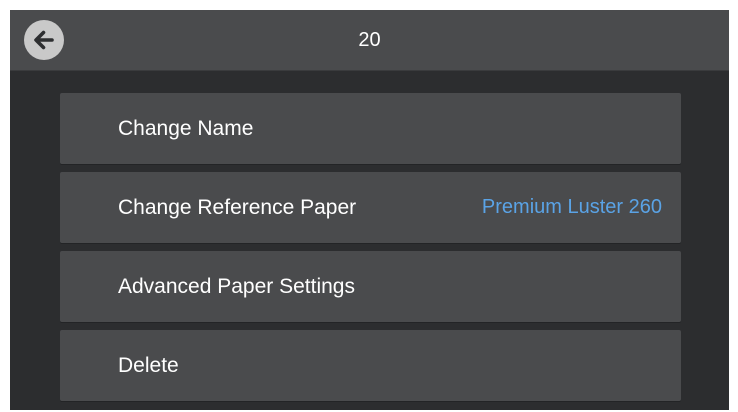 The width and height of the screenshot is (738, 412). I want to click on back-button, so click(44, 40).